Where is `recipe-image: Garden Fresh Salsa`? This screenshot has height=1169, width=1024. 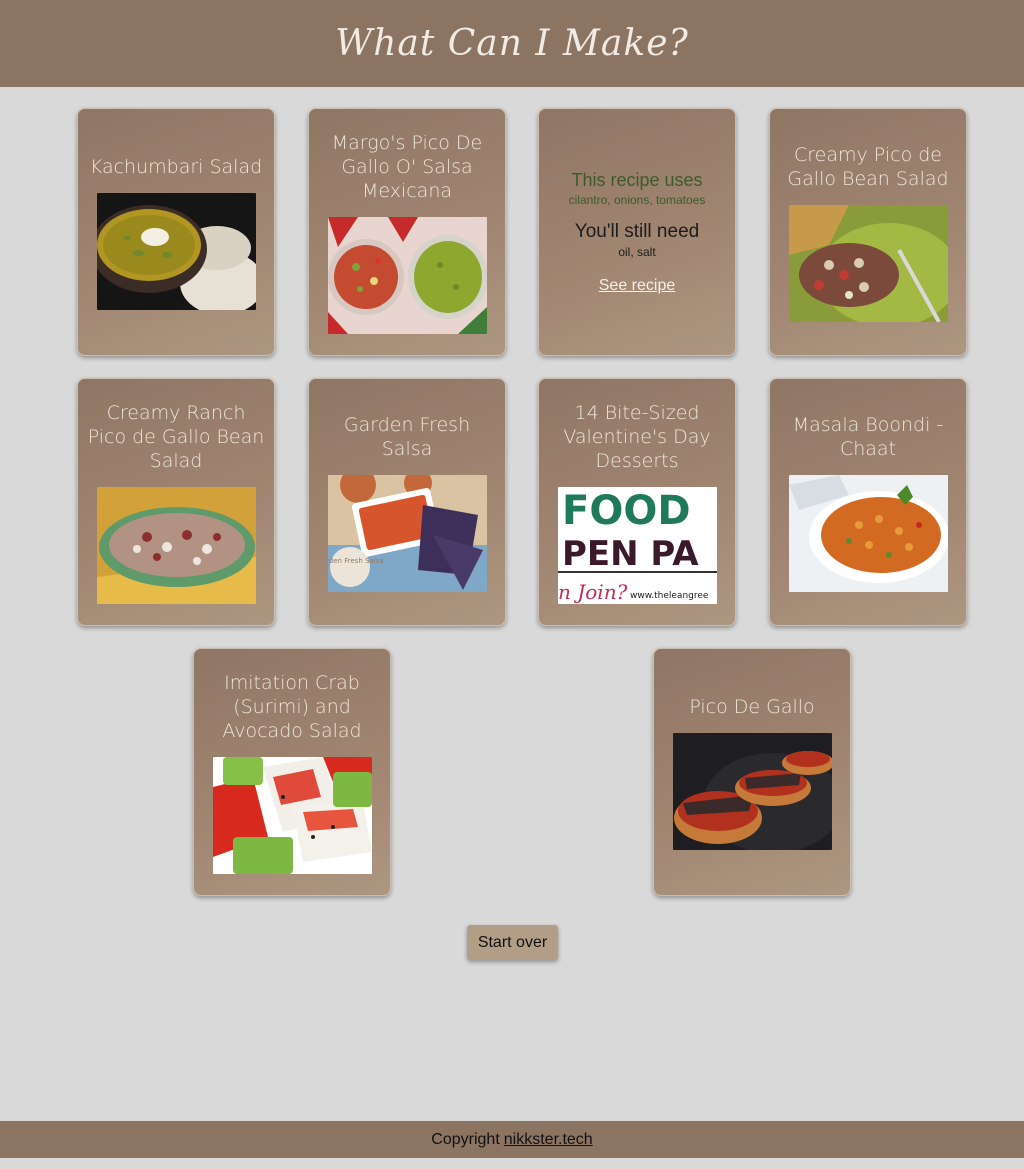
recipe-image: Garden Fresh Salsa is located at coordinates (407, 533).